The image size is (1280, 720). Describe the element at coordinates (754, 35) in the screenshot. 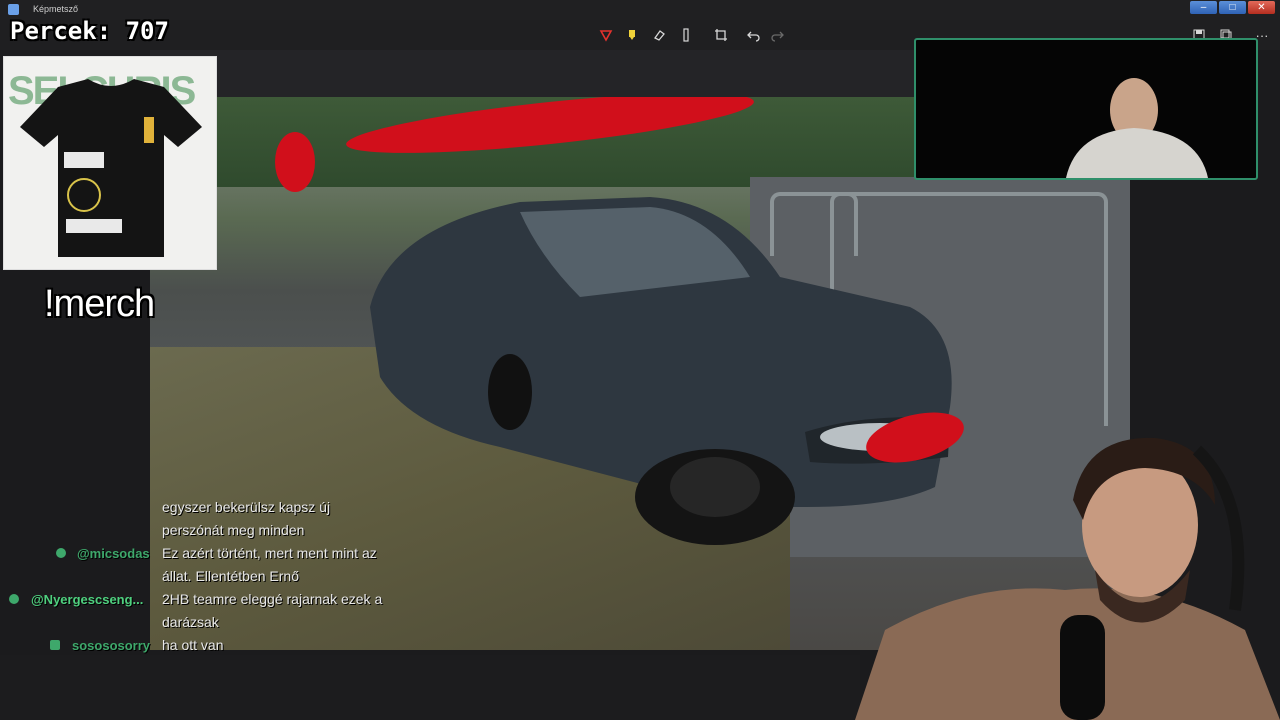

I see `undo-icon` at that location.